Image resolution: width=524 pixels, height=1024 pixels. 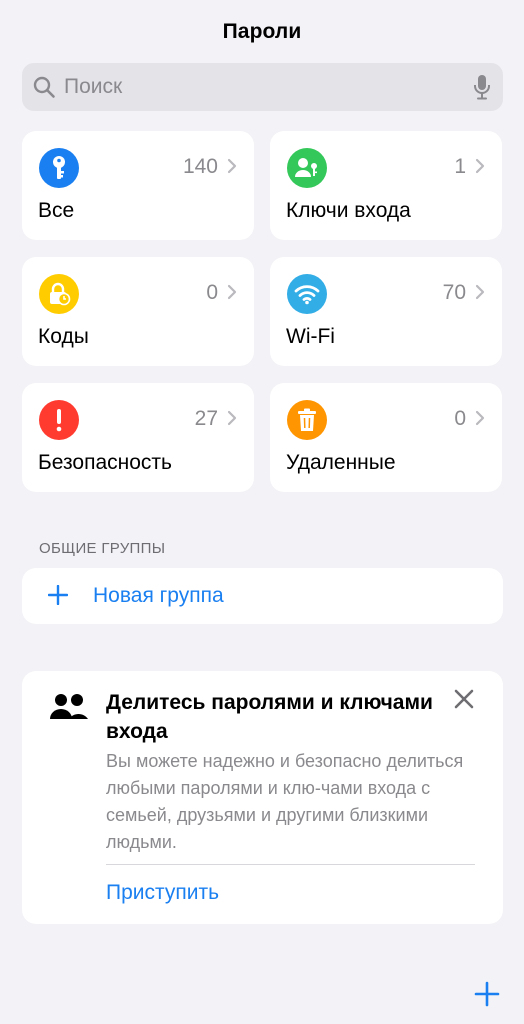 What do you see at coordinates (341, 462) in the screenshot?
I see `category-label: Удаленные` at bounding box center [341, 462].